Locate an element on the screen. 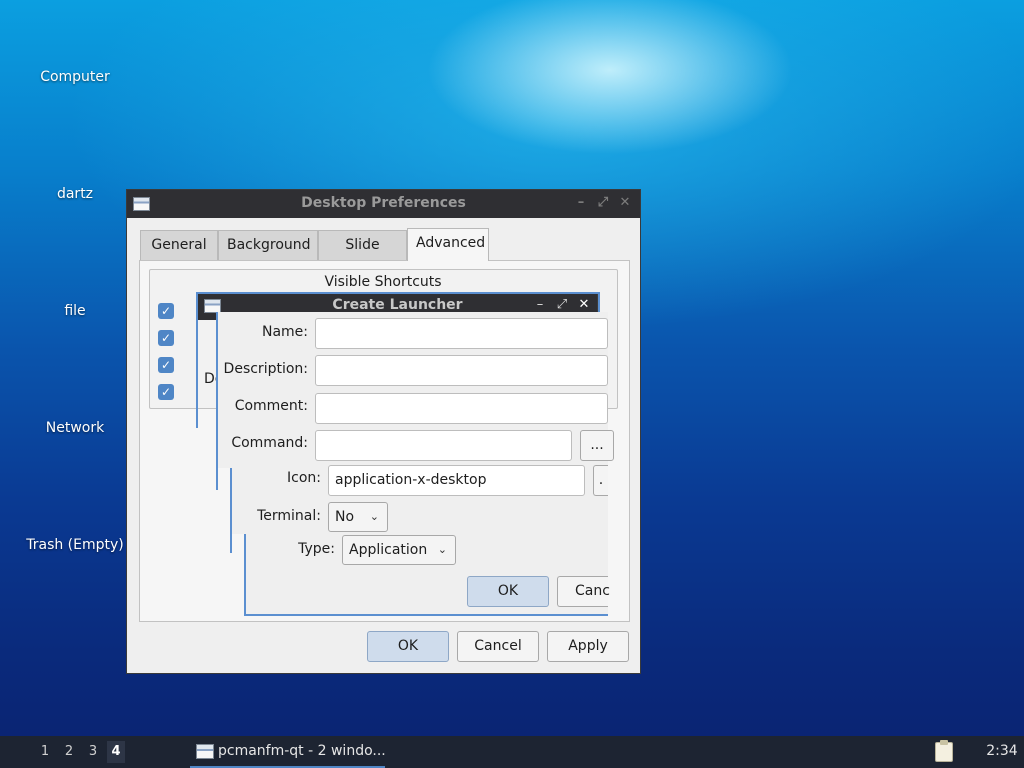  comment-label: Comment: is located at coordinates (271, 406).